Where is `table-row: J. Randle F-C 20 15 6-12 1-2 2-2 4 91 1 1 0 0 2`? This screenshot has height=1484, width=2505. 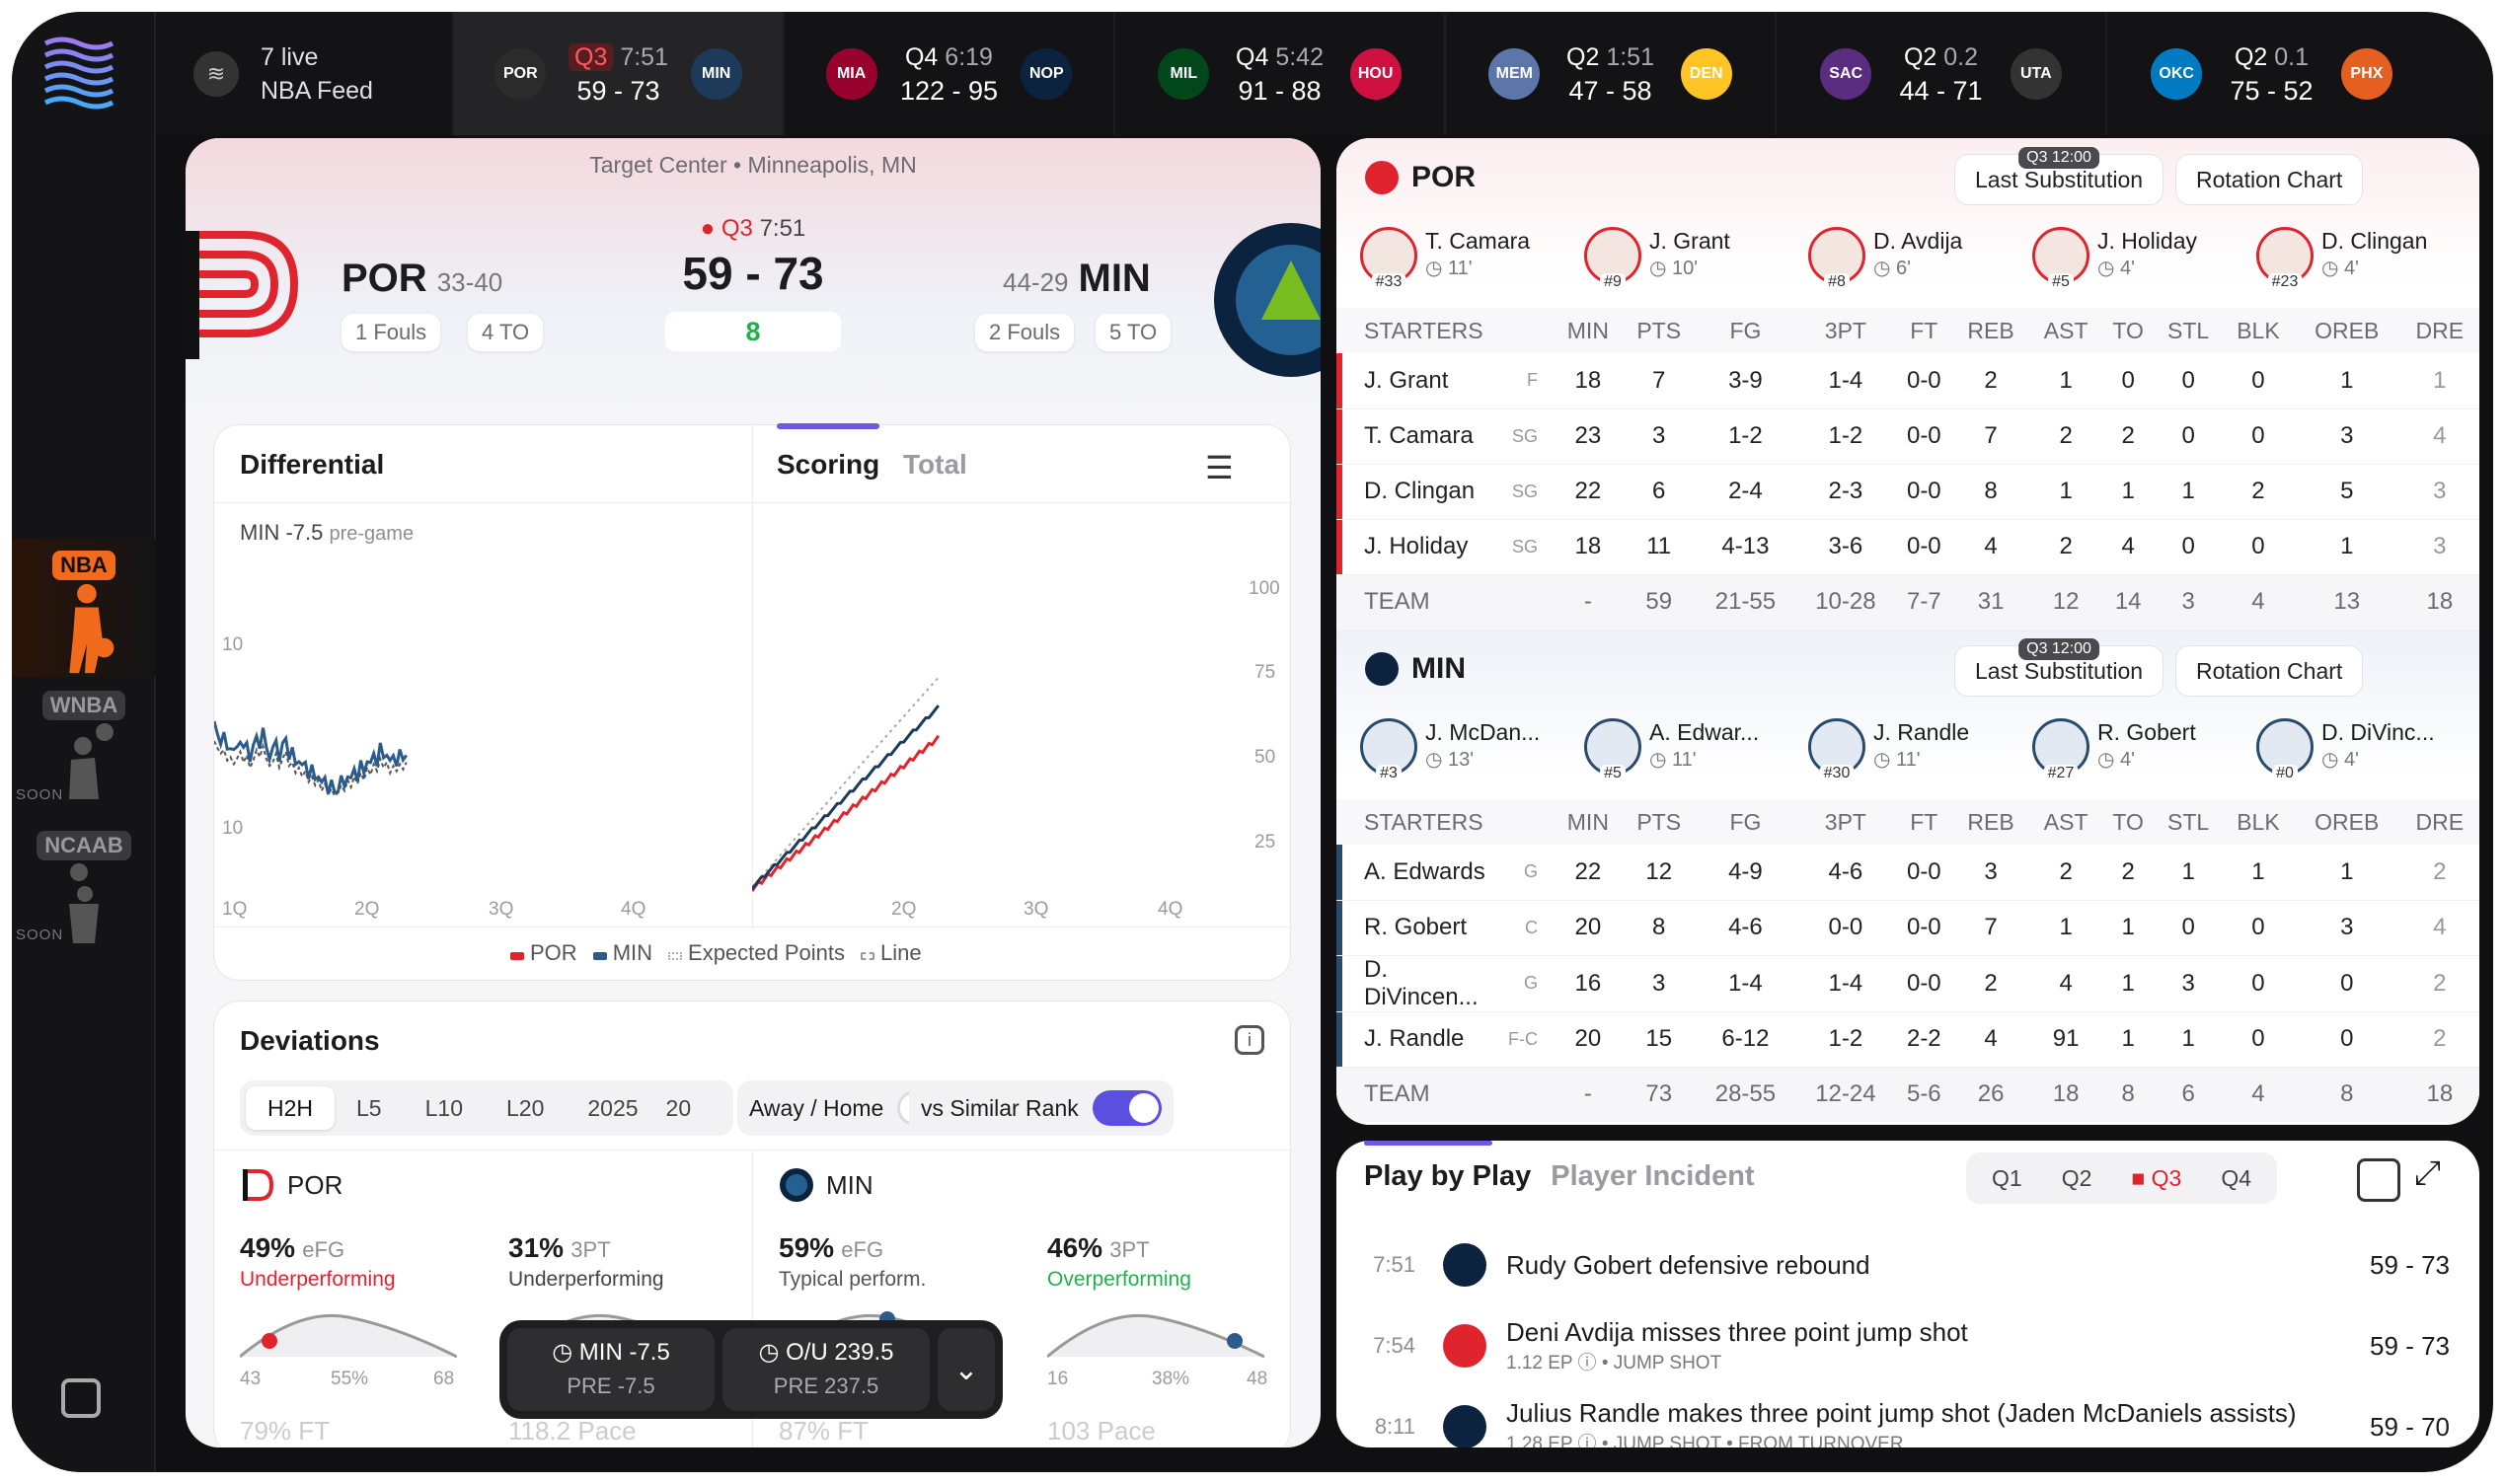 table-row: J. Randle F-C 20 15 6-12 1-2 2-2 4 91 1 1 0 0 2 is located at coordinates (1907, 1039).